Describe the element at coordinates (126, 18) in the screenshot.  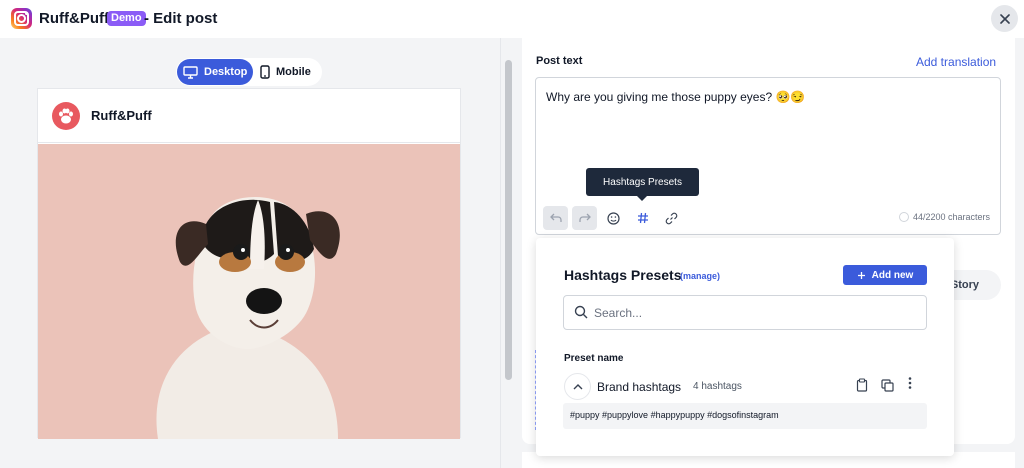
I see `demo-badge: Demo` at that location.